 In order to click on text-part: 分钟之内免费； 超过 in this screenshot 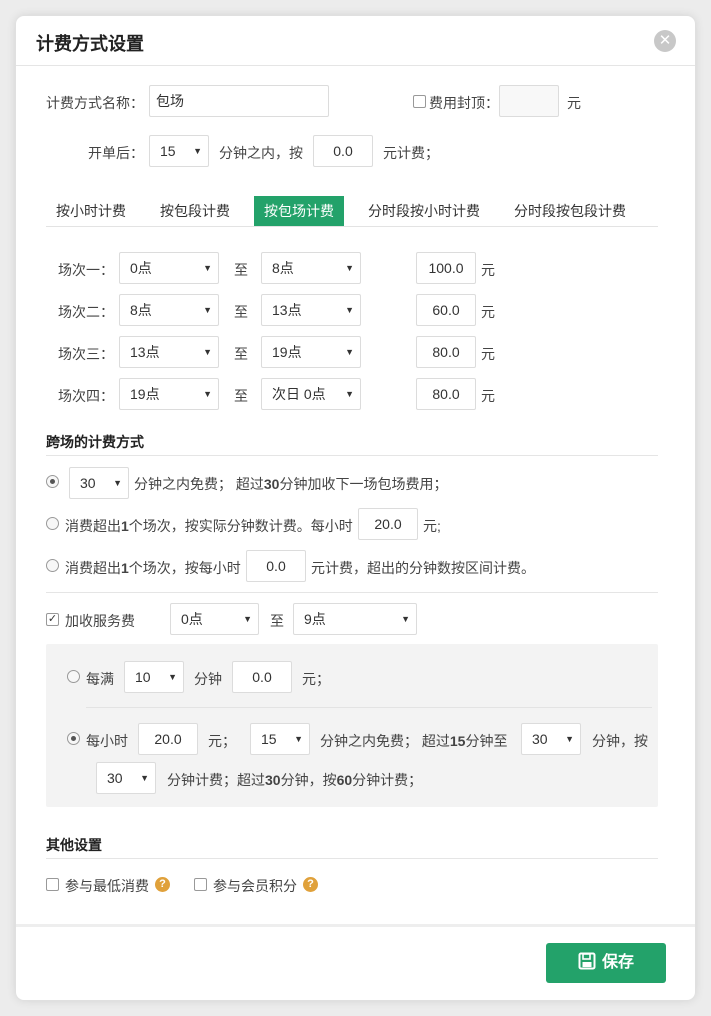, I will do `click(199, 484)`.